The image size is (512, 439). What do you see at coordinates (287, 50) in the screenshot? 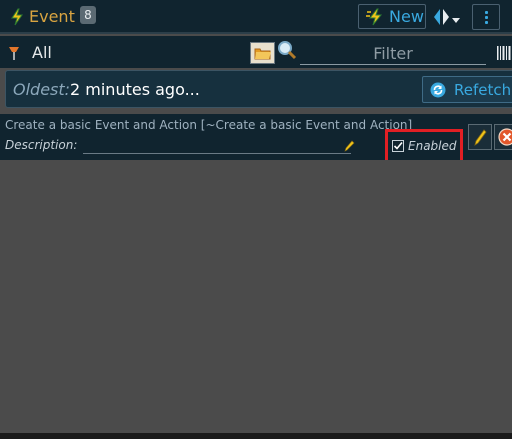
I see `search-icon` at bounding box center [287, 50].